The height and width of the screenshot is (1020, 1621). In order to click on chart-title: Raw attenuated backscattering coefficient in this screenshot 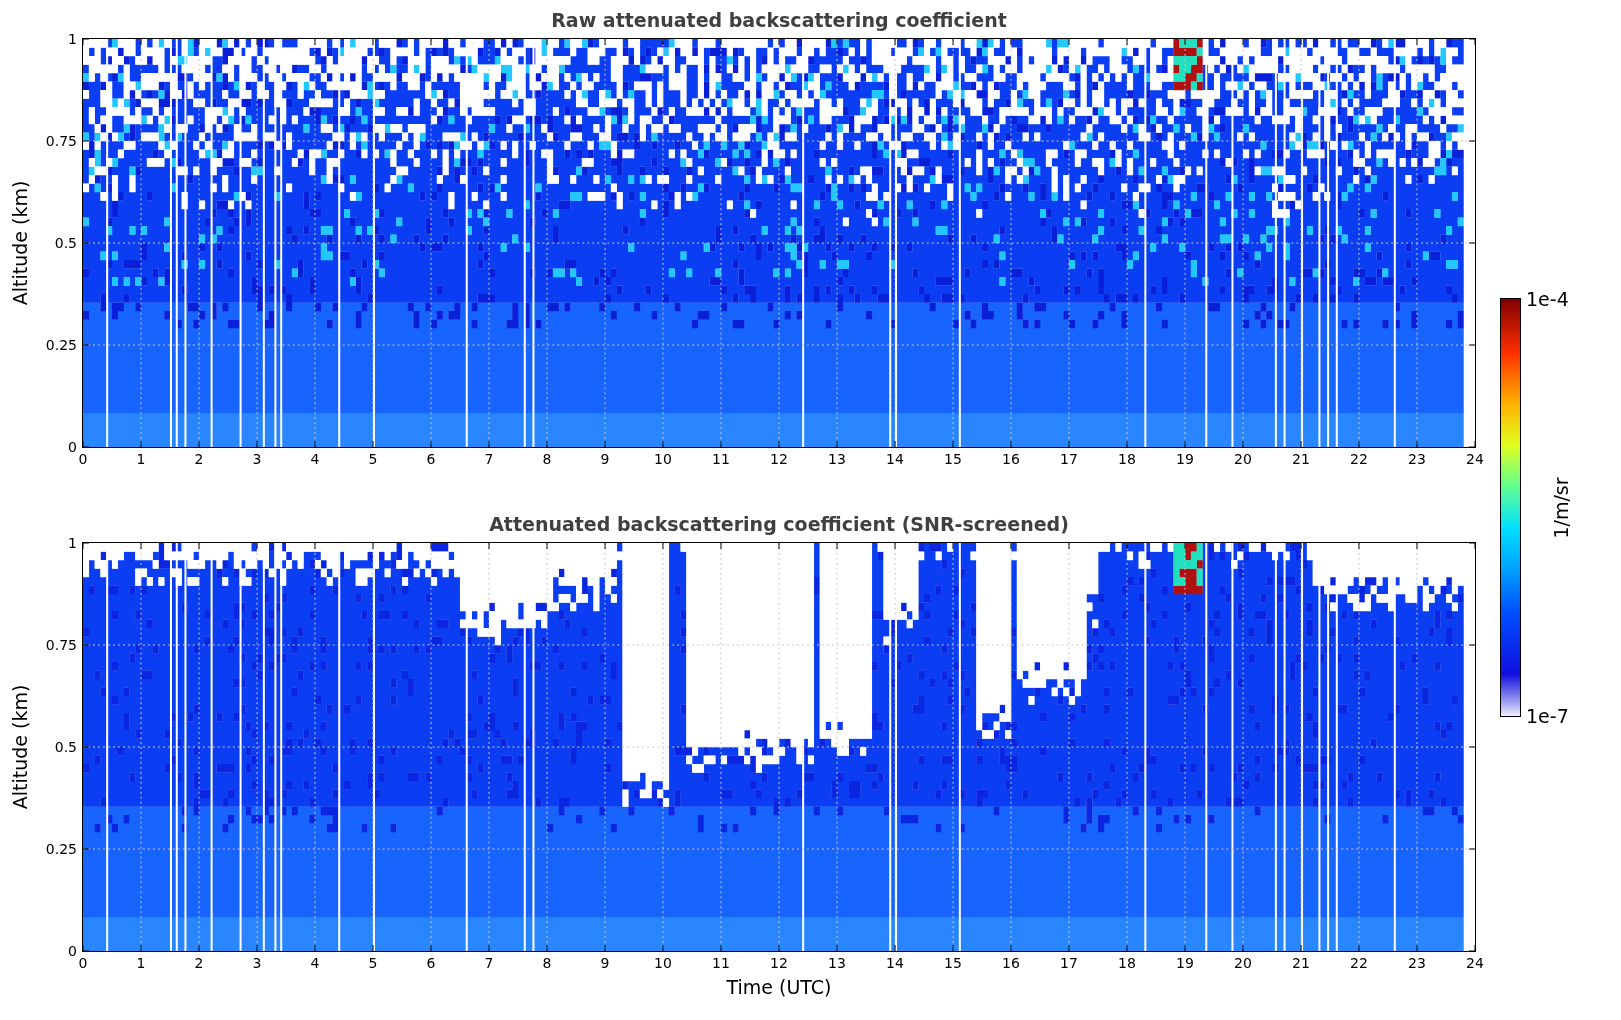, I will do `click(779, 20)`.